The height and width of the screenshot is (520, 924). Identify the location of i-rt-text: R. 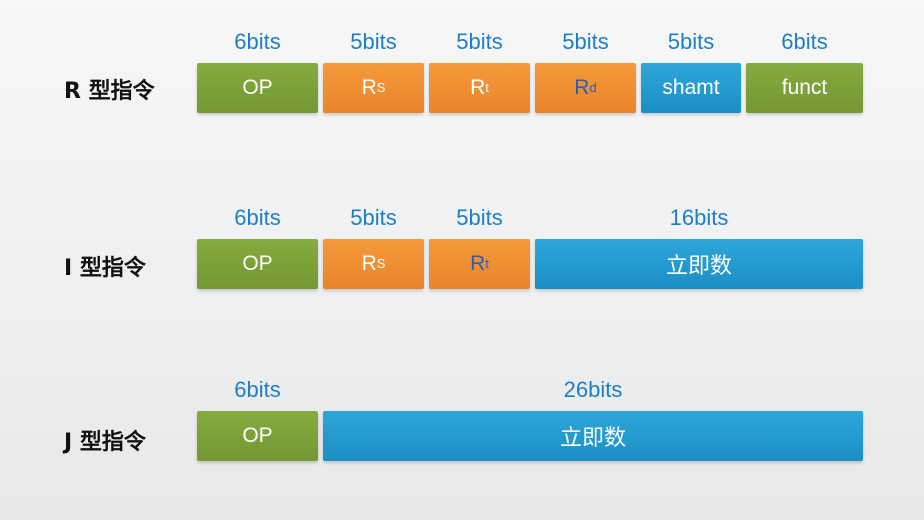
(478, 263).